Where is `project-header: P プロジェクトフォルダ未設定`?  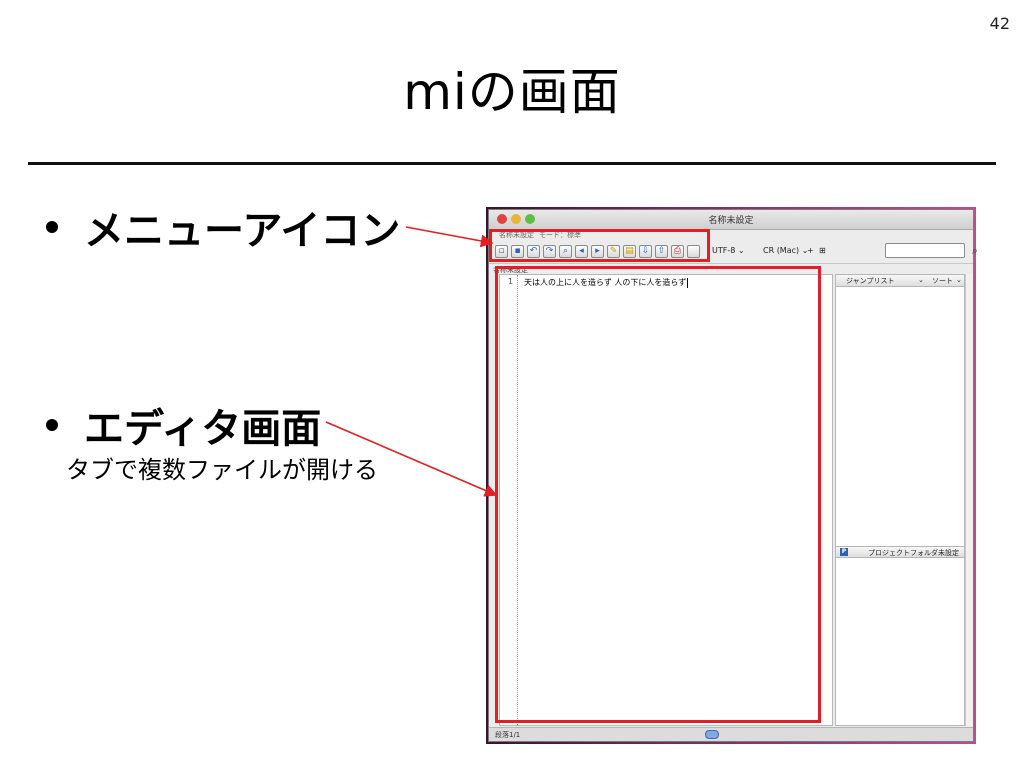
project-header: P プロジェクトフォルダ未設定 is located at coordinates (900, 552).